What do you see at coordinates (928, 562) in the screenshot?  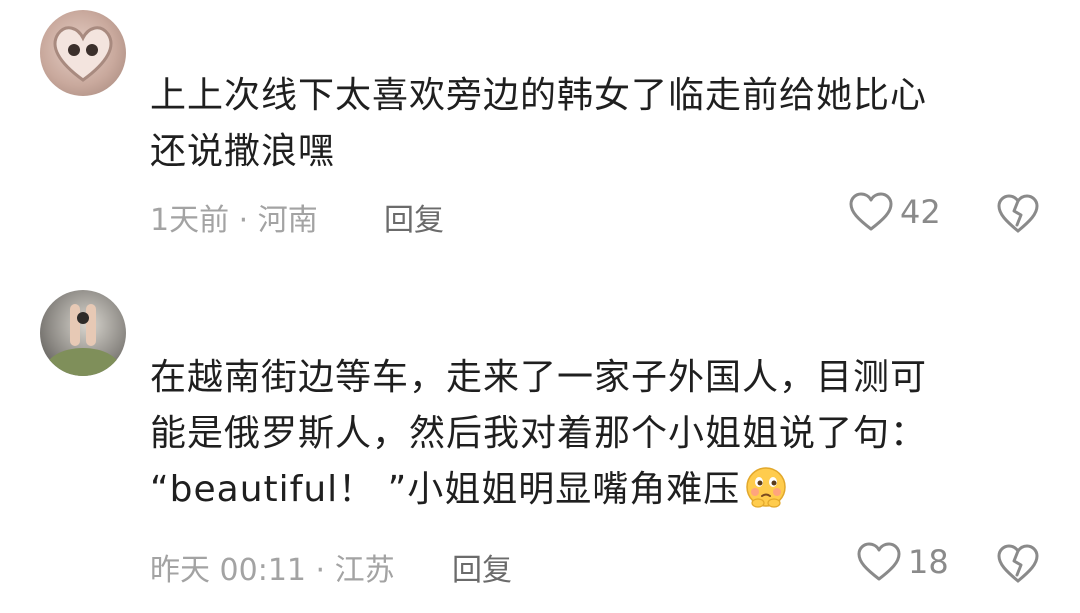 I see `like-count: 18` at bounding box center [928, 562].